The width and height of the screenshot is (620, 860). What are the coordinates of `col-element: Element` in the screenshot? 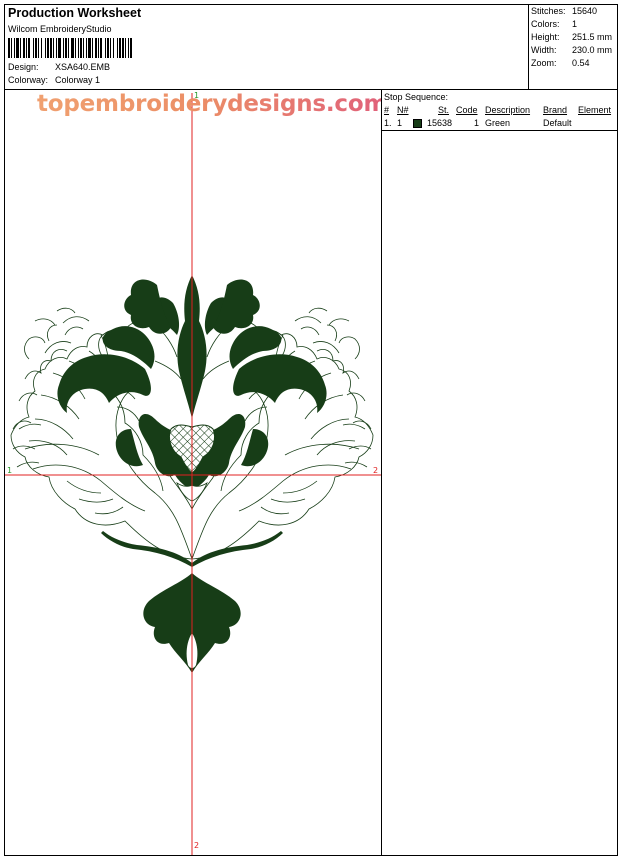 It's located at (595, 110).